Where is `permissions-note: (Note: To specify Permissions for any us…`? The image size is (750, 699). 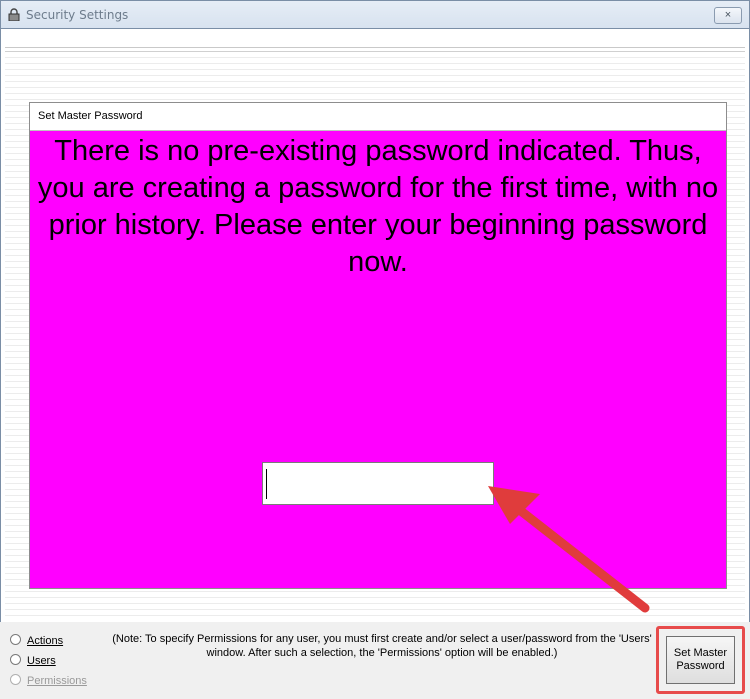
permissions-note: (Note: To specify Permissions for any us… is located at coordinates (382, 646).